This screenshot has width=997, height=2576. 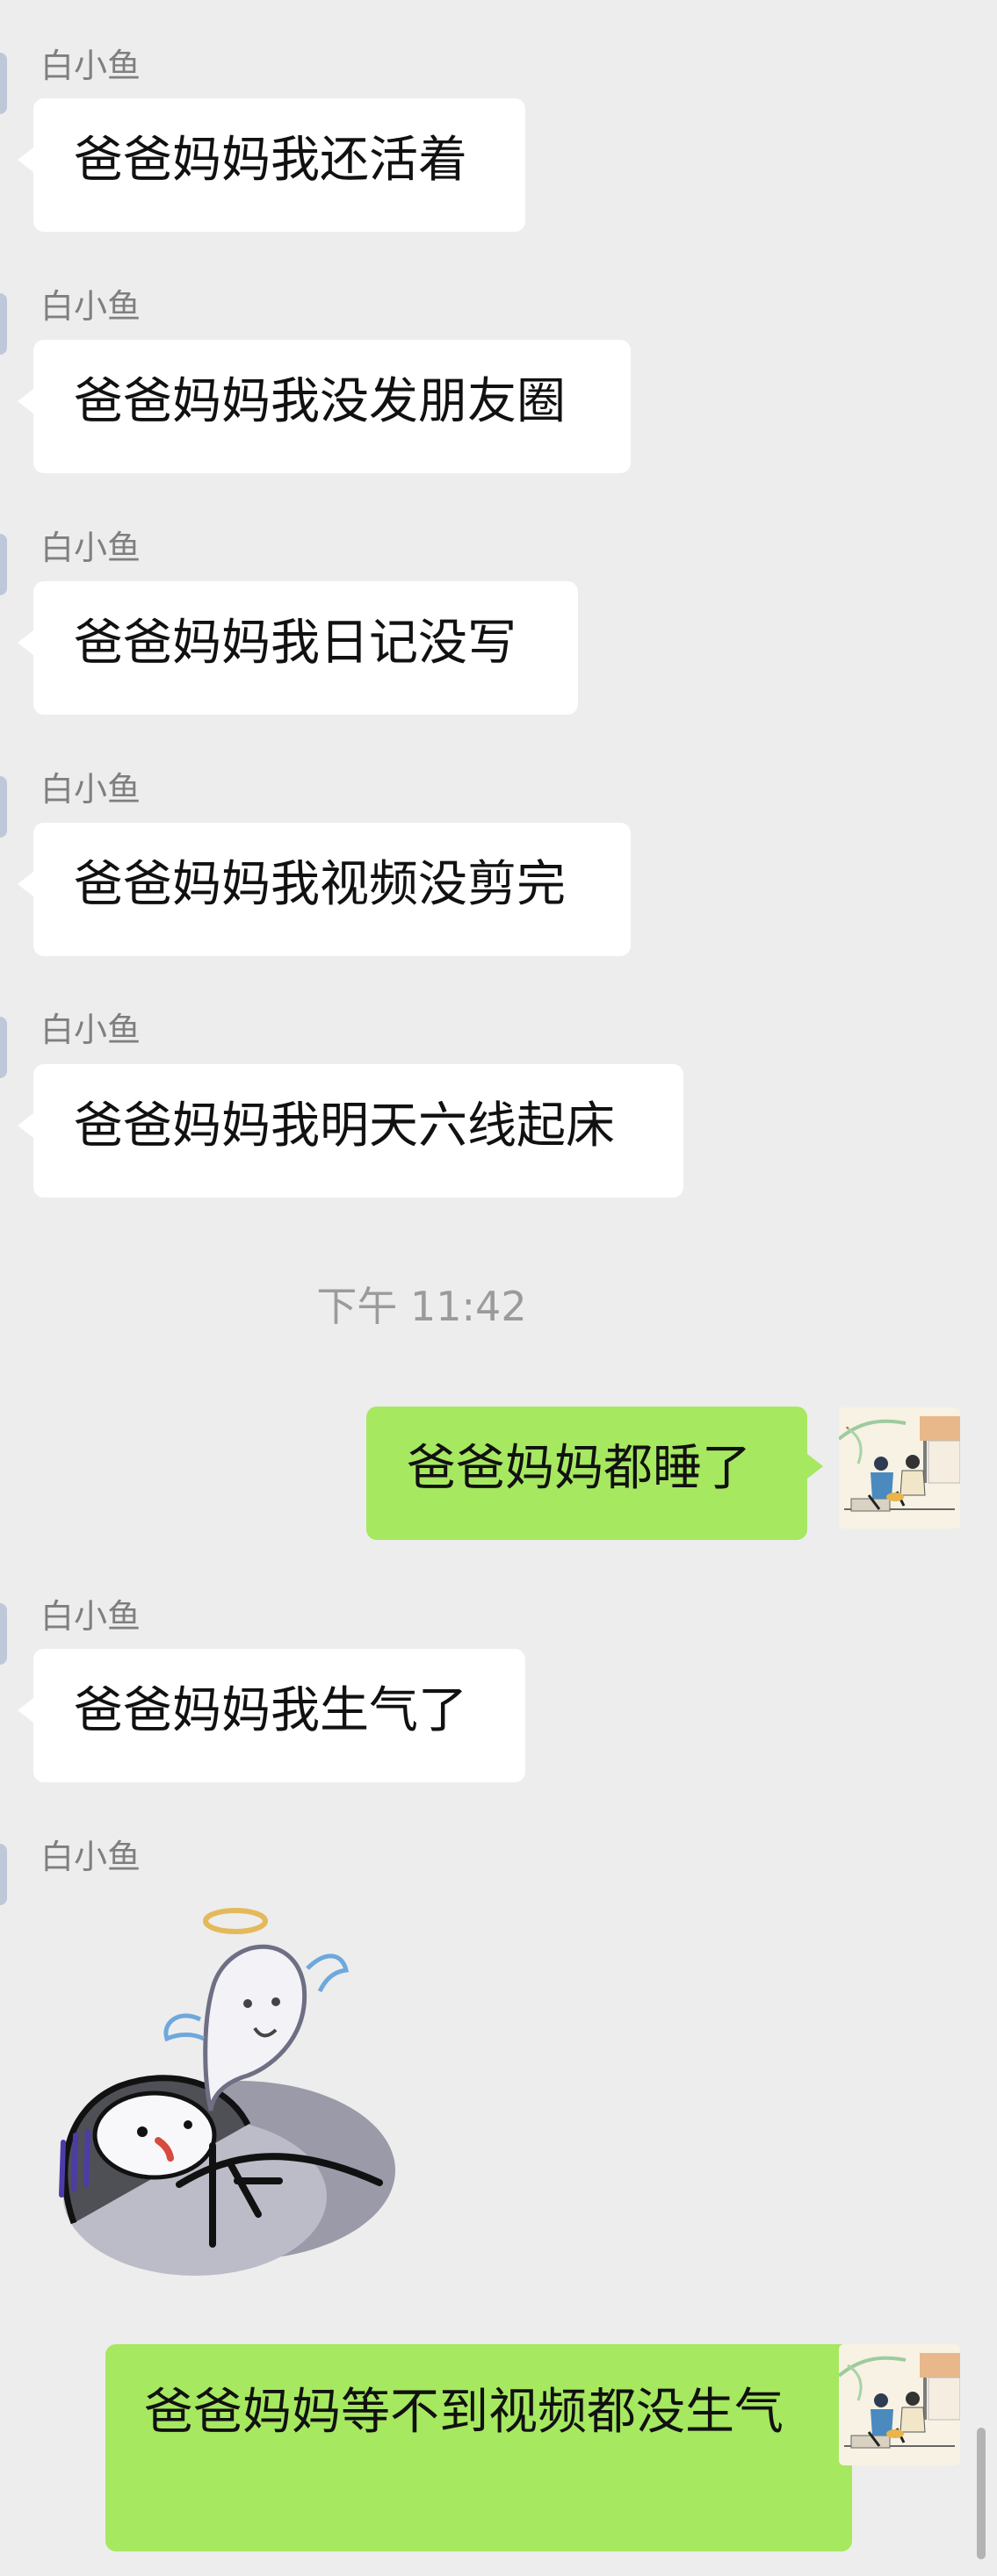 I want to click on message-timestamp: 下午 11:42, so click(x=421, y=1306).